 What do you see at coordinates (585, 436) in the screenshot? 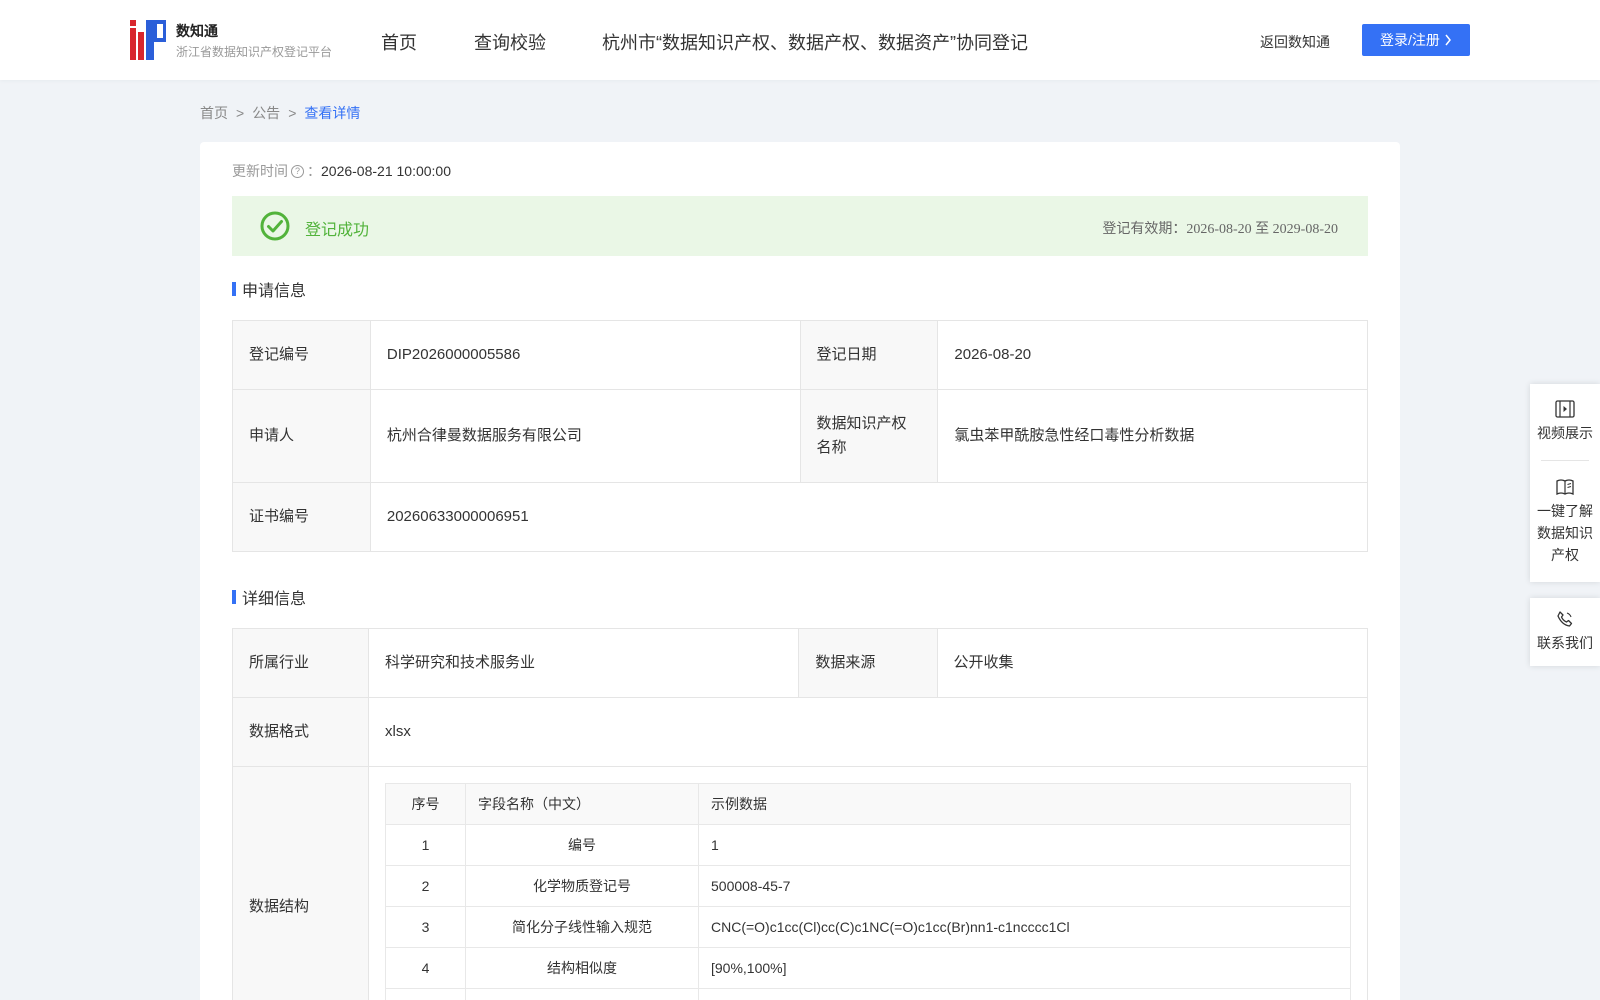
I see `applicant-value: 杭州合律曼数据服务有限公司` at bounding box center [585, 436].